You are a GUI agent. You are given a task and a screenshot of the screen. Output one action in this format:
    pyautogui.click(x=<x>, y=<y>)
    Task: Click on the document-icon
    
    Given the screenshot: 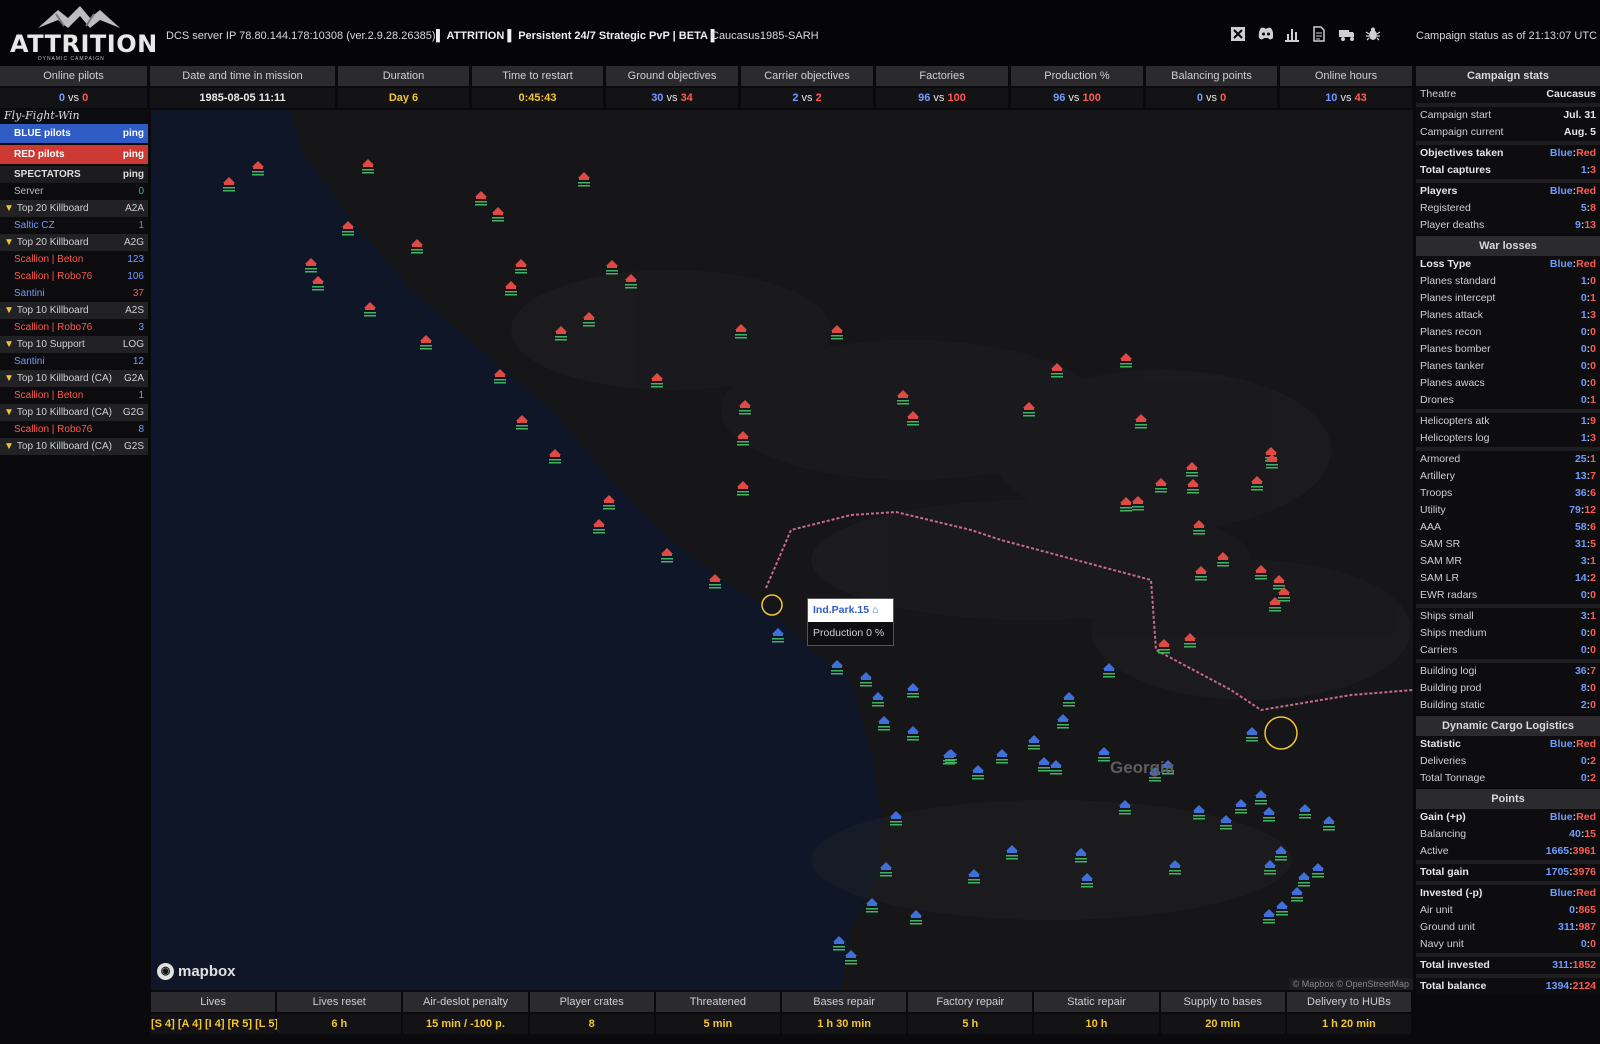 What is the action you would take?
    pyautogui.click(x=1319, y=34)
    